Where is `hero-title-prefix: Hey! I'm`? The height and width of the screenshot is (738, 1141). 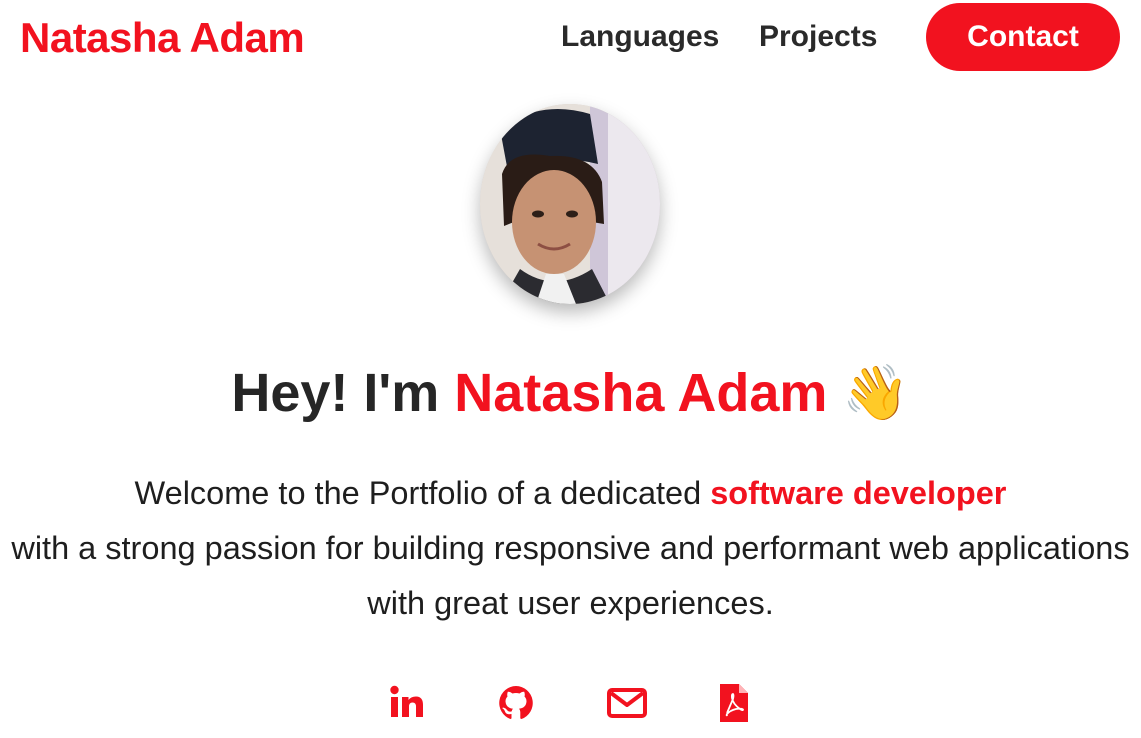
hero-title-prefix: Hey! I'm is located at coordinates (343, 393).